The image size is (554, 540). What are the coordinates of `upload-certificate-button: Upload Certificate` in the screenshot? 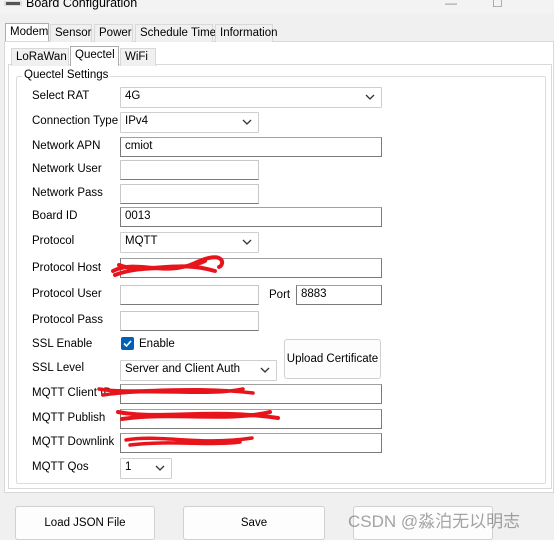 It's located at (332, 359).